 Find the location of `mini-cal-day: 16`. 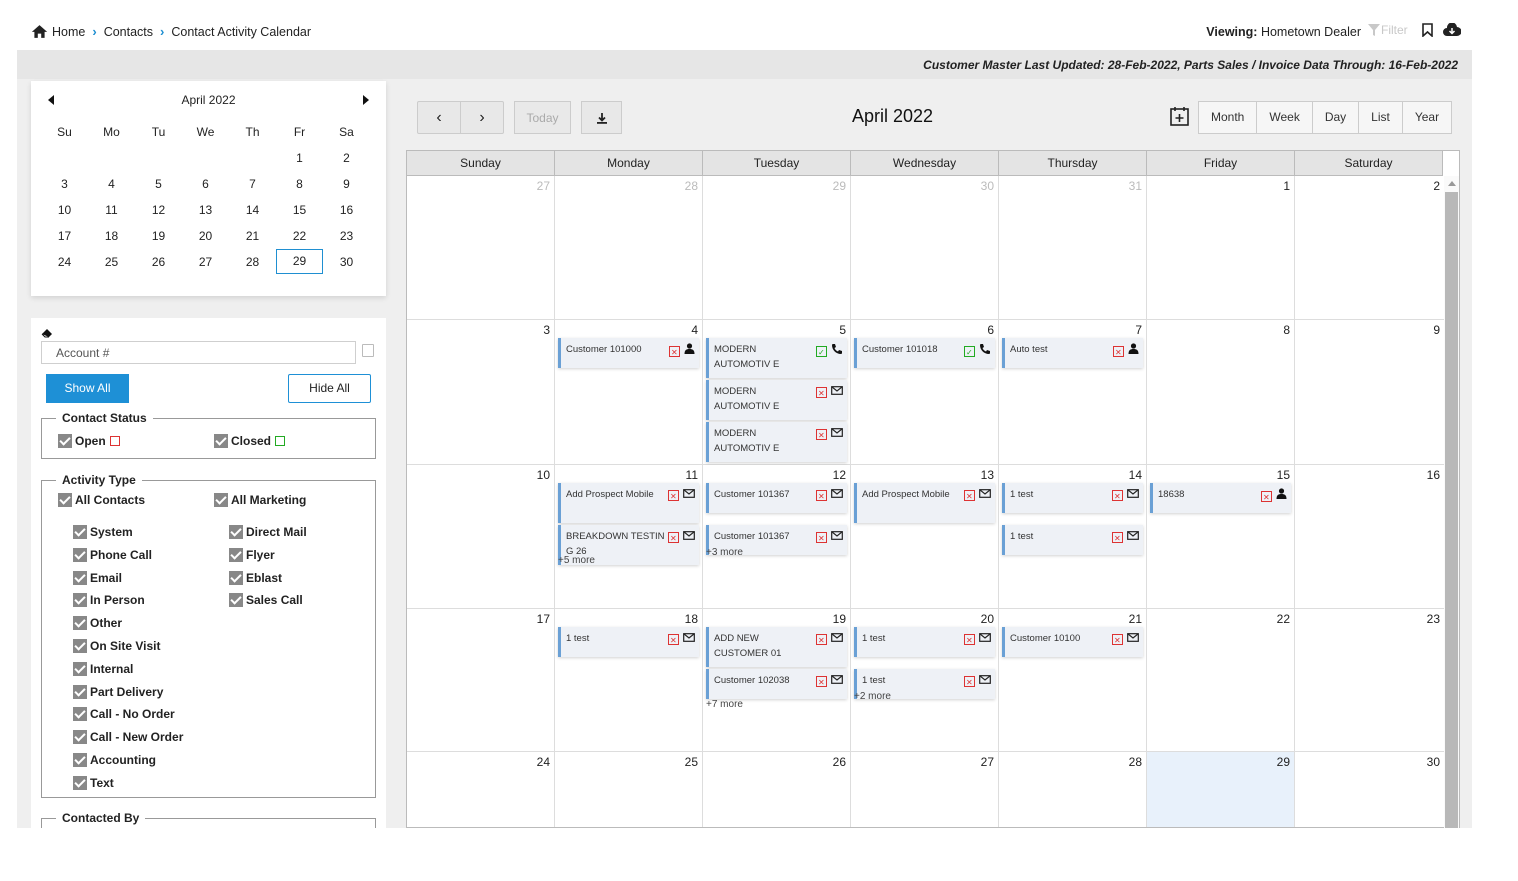

mini-cal-day: 16 is located at coordinates (346, 210).